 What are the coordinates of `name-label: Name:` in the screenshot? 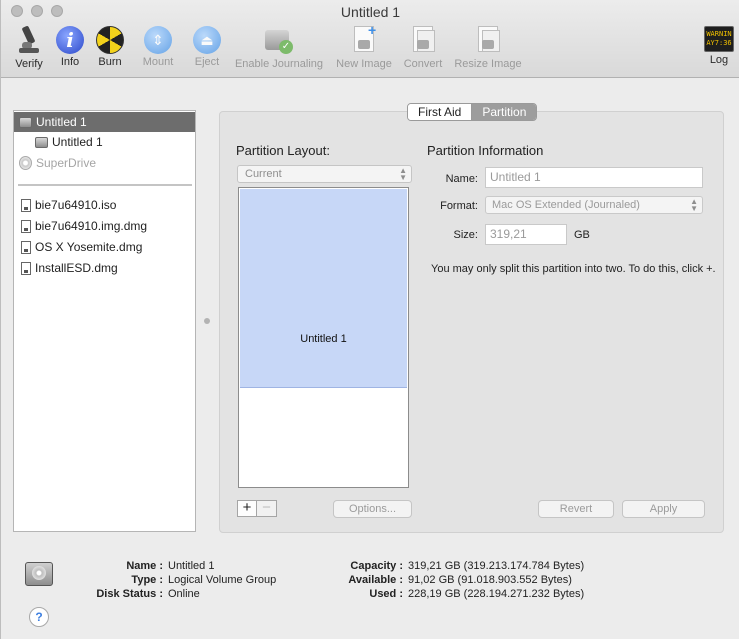 It's located at (461, 179).